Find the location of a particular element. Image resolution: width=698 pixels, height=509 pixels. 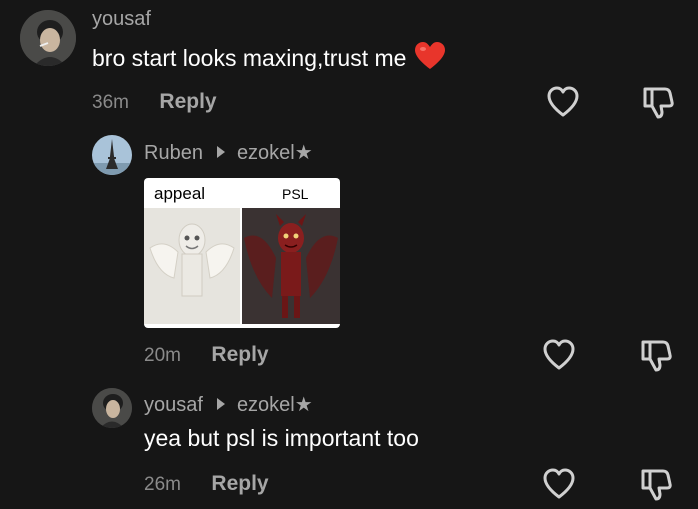

username: Ruben is located at coordinates (173, 153).